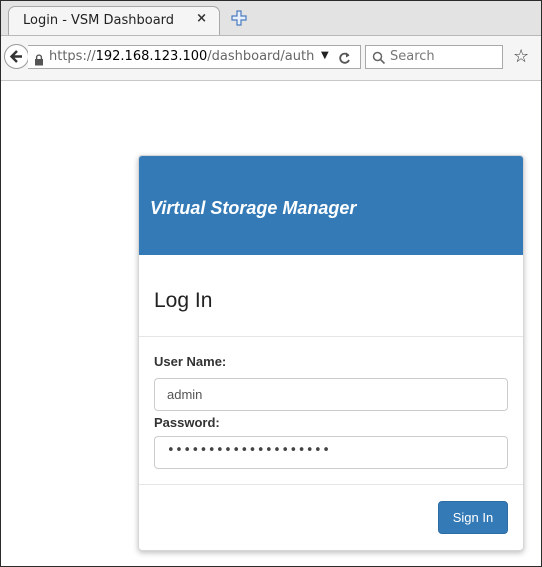 This screenshot has height=567, width=542. I want to click on lock-icon, so click(39, 60).